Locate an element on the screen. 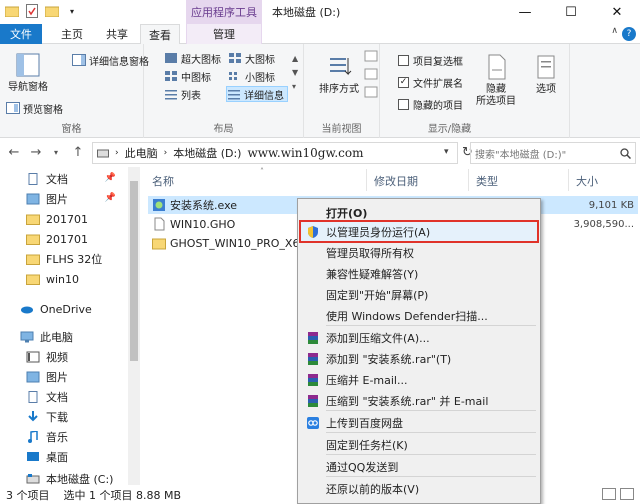 Image resolution: width=640 pixels, height=504 pixels. maximize-button: ☐ is located at coordinates (571, 12).